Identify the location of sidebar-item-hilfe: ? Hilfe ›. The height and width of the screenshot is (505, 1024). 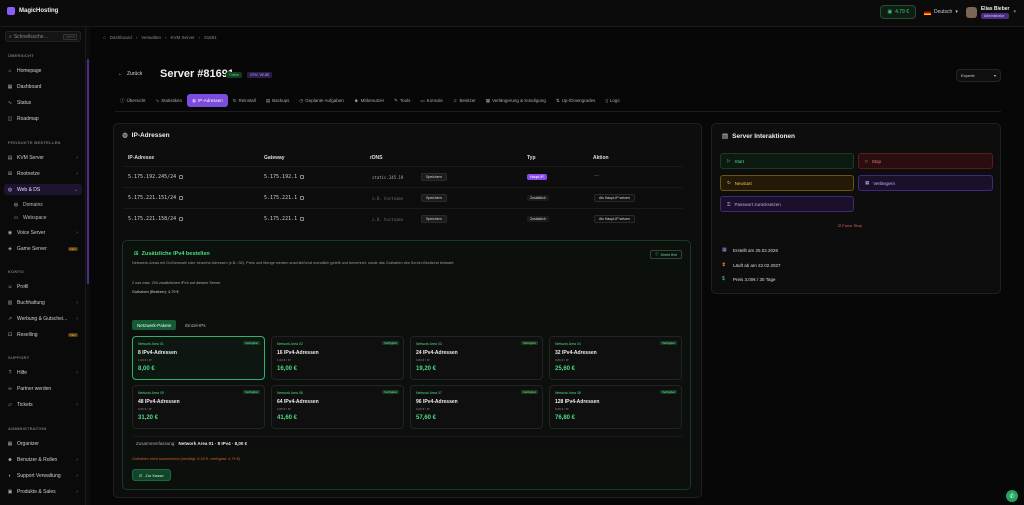
(43, 372).